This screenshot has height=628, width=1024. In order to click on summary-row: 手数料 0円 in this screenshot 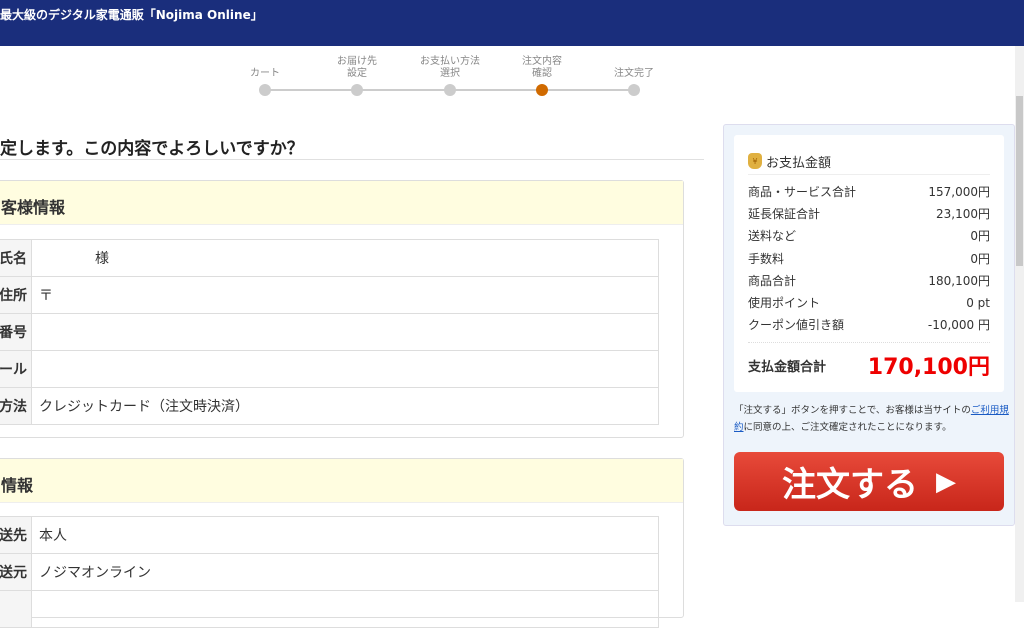, I will do `click(869, 258)`.